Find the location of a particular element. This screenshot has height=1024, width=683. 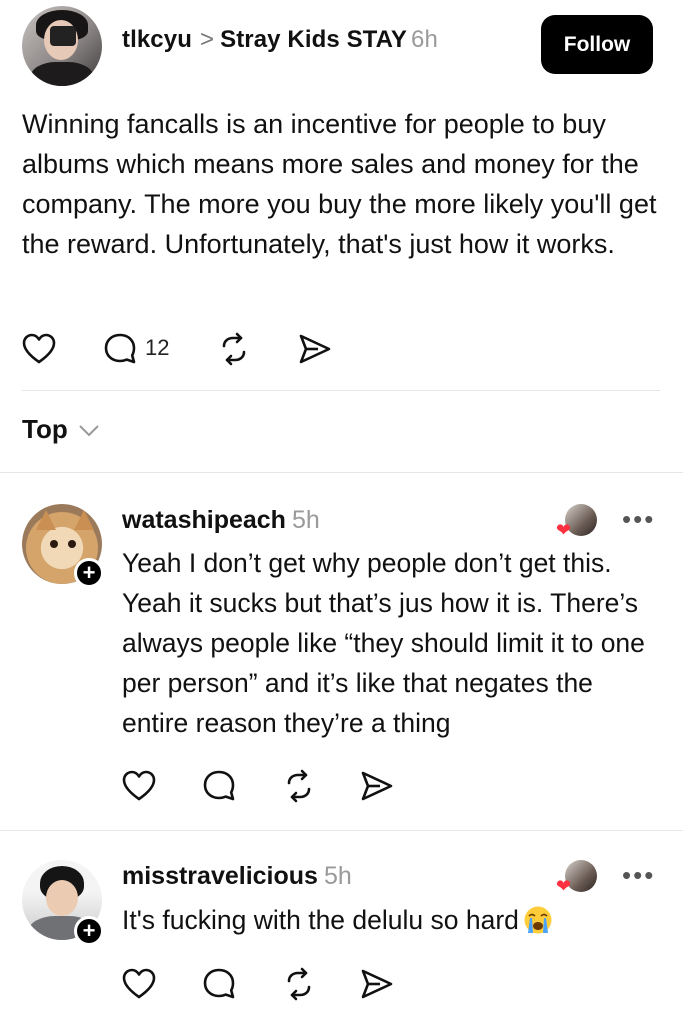

post-header-line: tlkcyu > Stray Kids STAY 6h is located at coordinates (280, 40).